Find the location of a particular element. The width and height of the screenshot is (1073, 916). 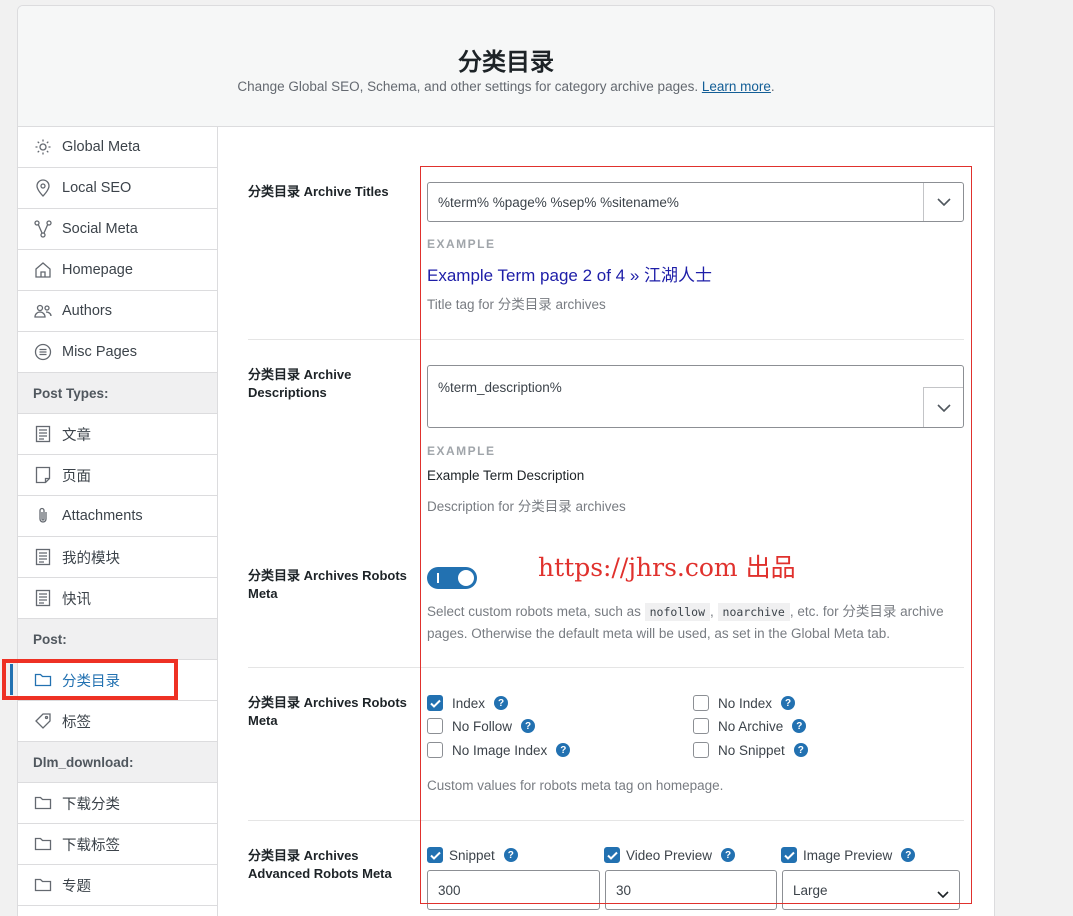

titles-description: Title tag for 分类目录 archives is located at coordinates (516, 304).